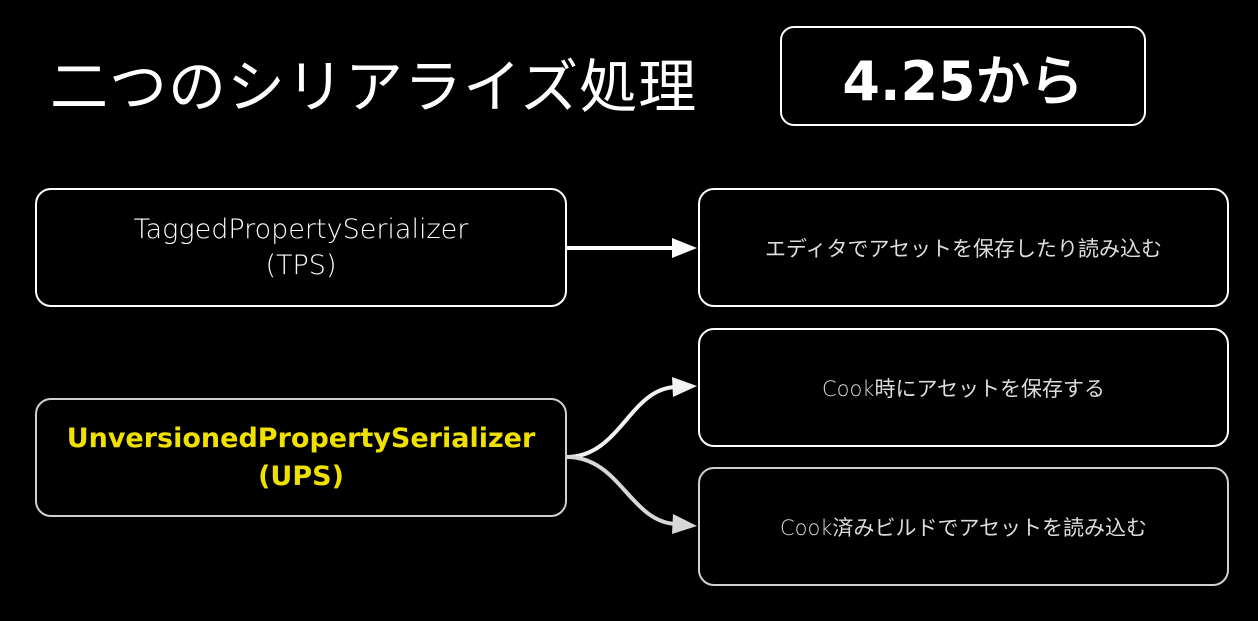 The height and width of the screenshot is (621, 1258). I want to click on arrows, so click(631, 386).